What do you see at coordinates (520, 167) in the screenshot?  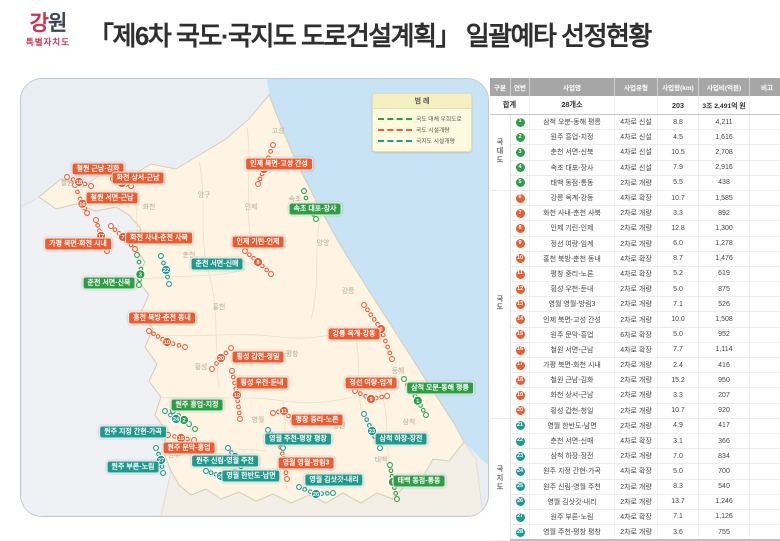 I see `row-number-cell: 4` at bounding box center [520, 167].